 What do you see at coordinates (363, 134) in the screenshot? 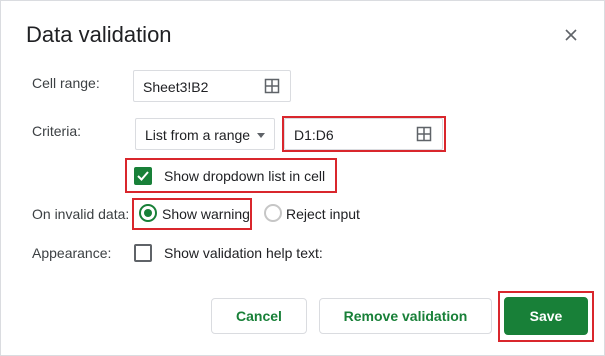
I see `criteria-range-input: D1:D6` at bounding box center [363, 134].